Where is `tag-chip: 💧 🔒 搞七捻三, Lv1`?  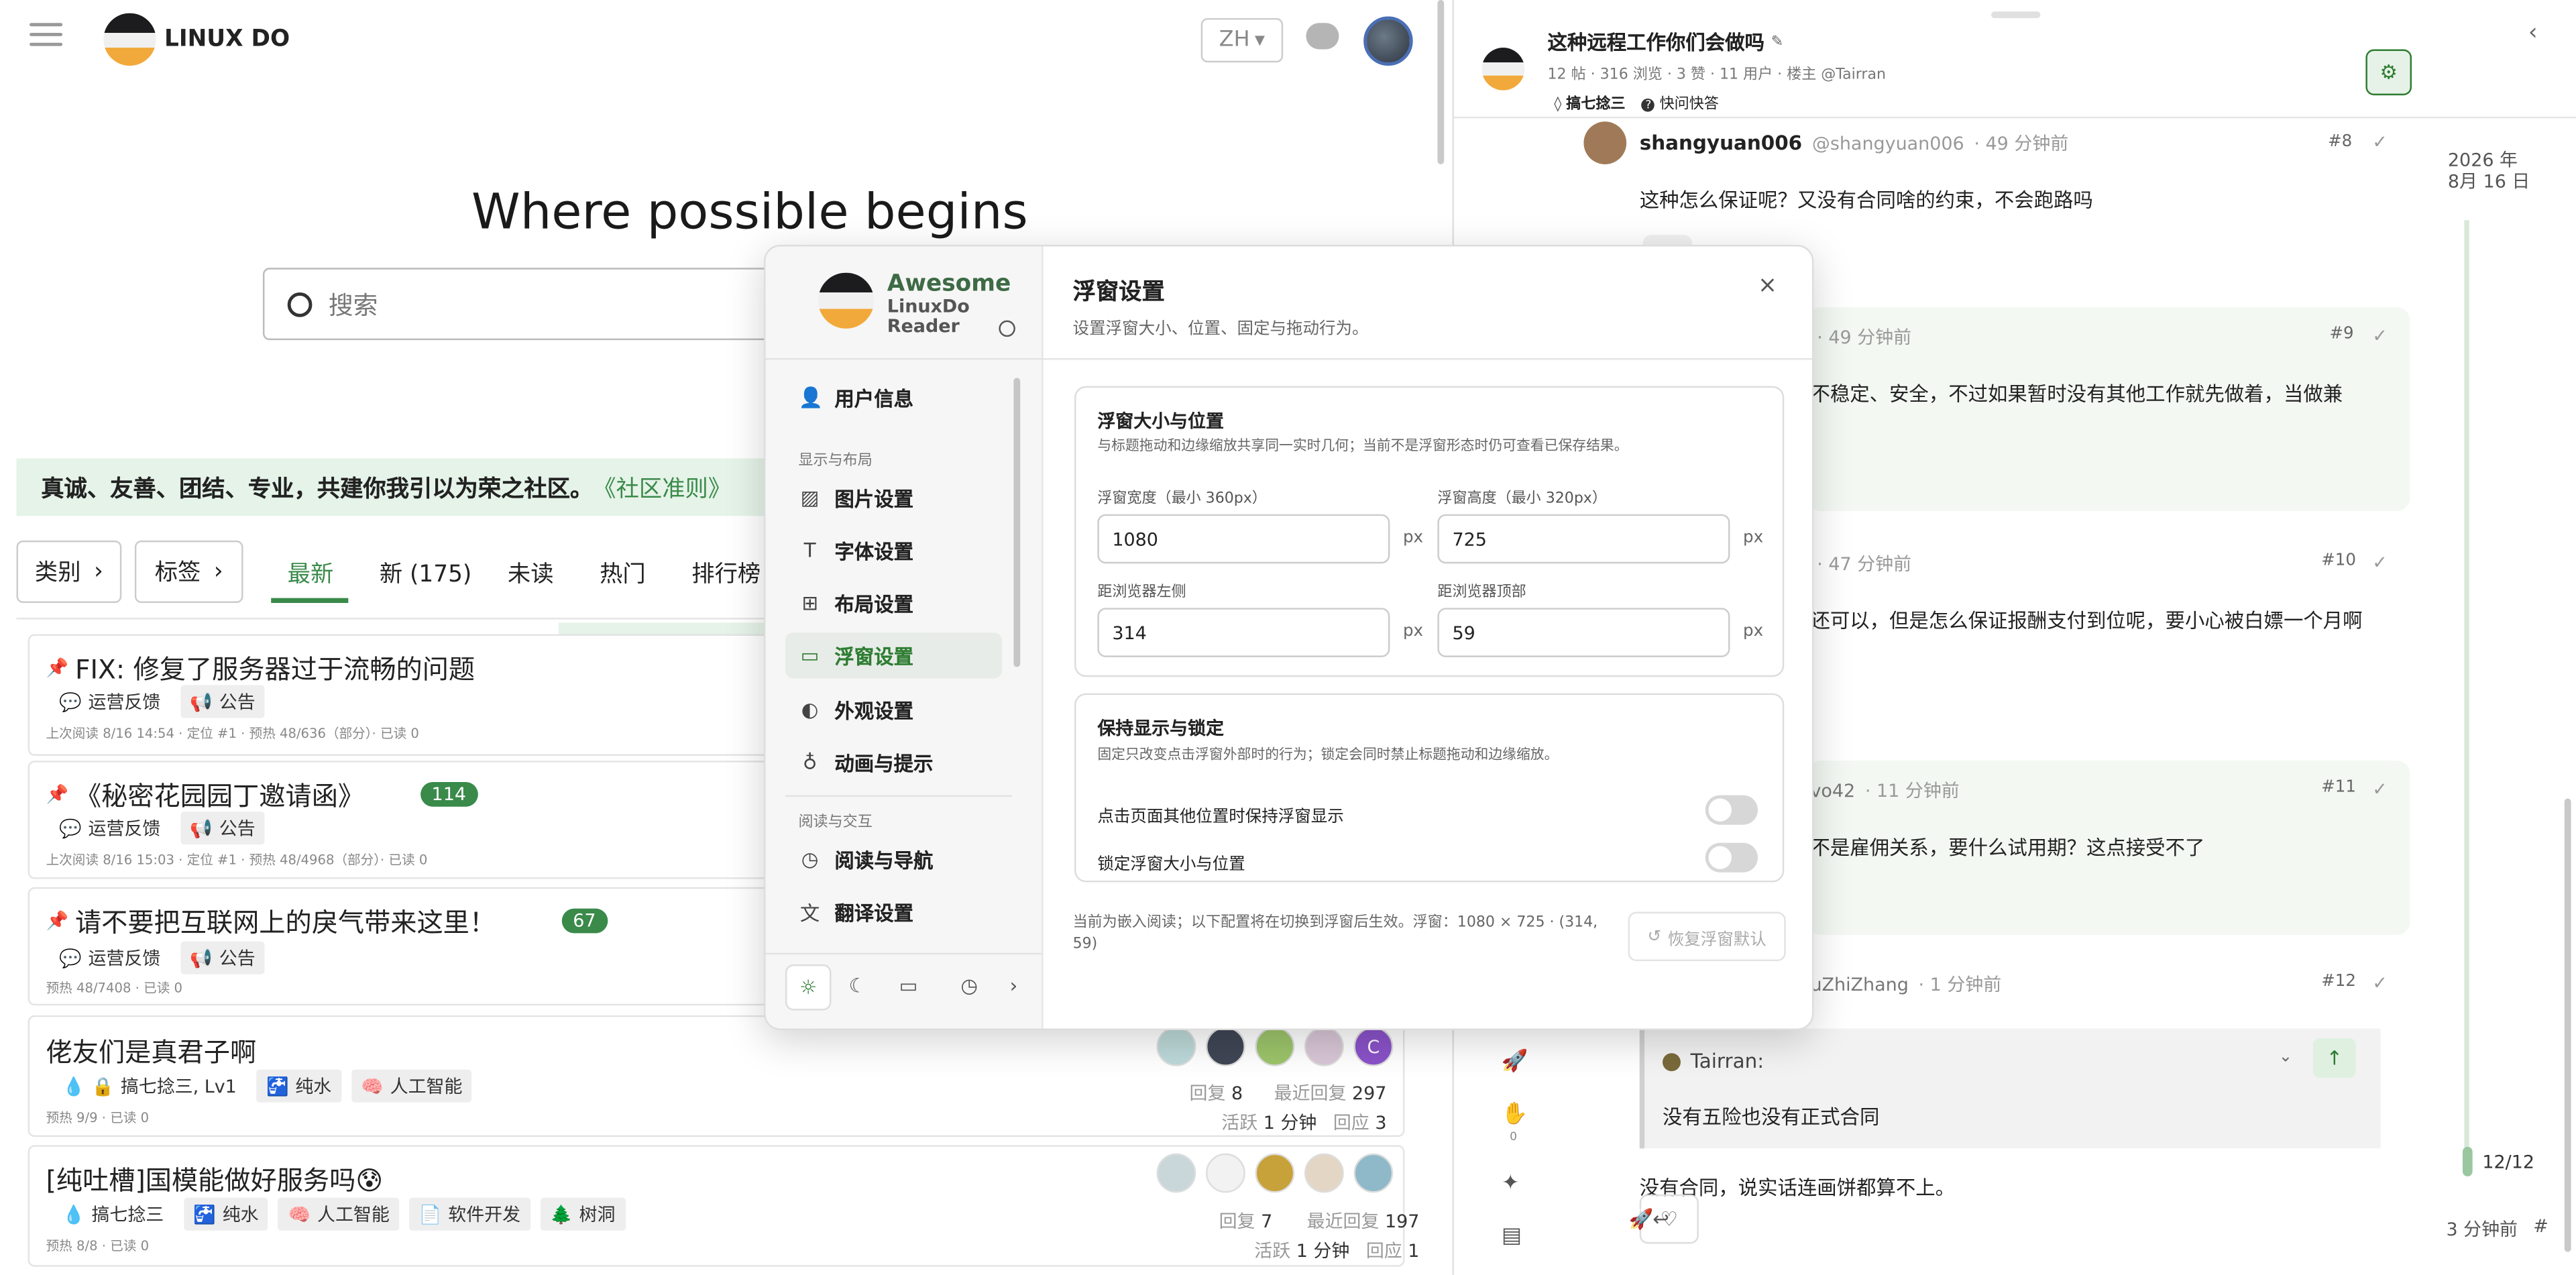
tag-chip: 💧 🔒 搞七捻三, Lv1 is located at coordinates (149, 1086).